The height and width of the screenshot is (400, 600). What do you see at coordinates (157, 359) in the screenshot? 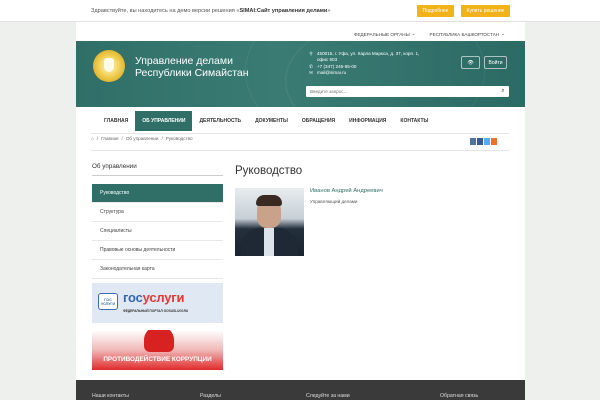
I see `anti-corruption-text: ПРОТИВОДЕЙСТВИЕ КОРРУПЦИИ` at bounding box center [157, 359].